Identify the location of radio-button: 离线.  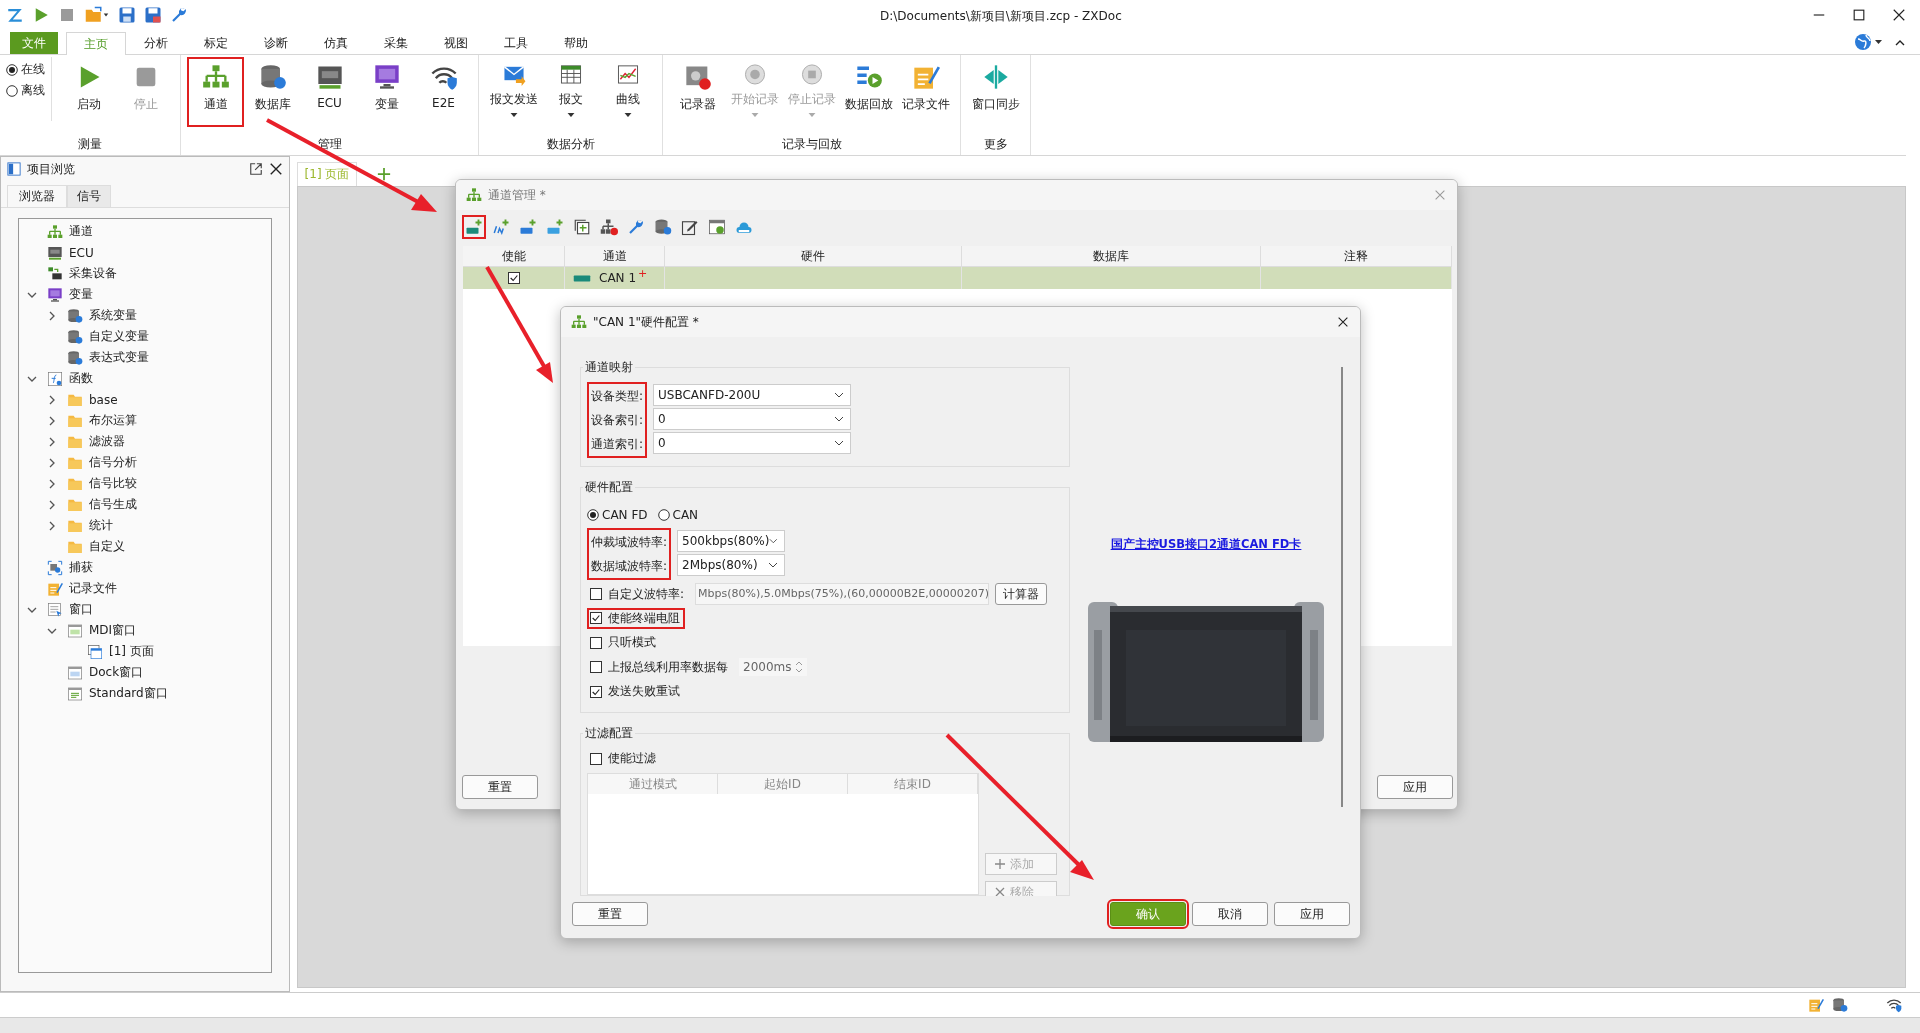
(25, 90).